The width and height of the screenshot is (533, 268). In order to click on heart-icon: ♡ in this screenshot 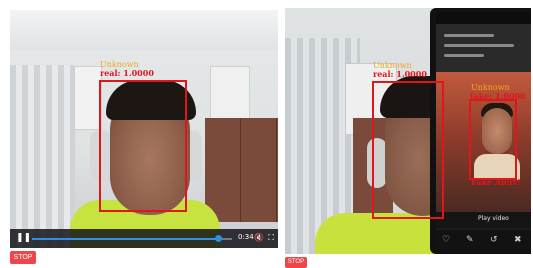, I will do `click(446, 240)`.